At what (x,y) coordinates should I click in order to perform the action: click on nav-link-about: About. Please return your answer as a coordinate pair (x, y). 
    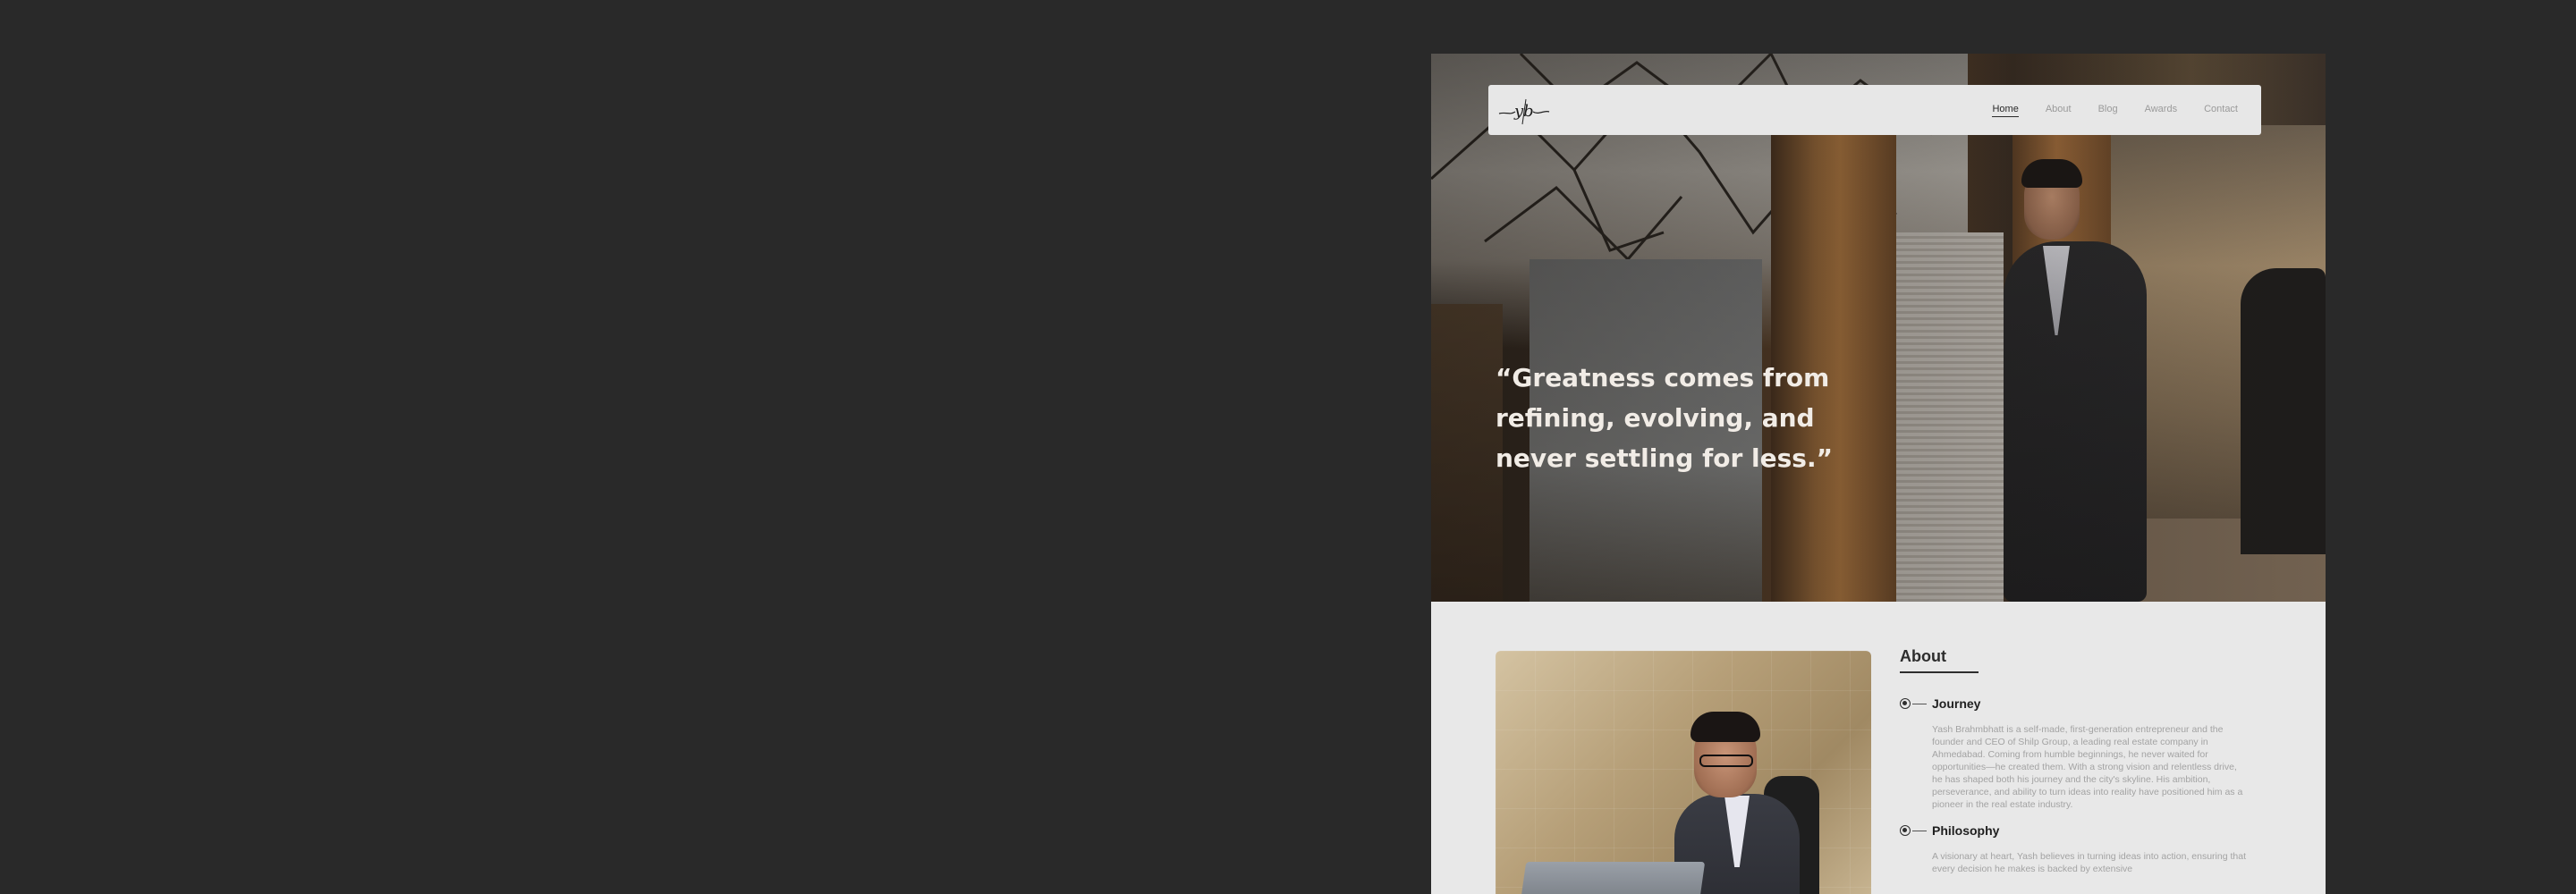
    Looking at the image, I should click on (2059, 110).